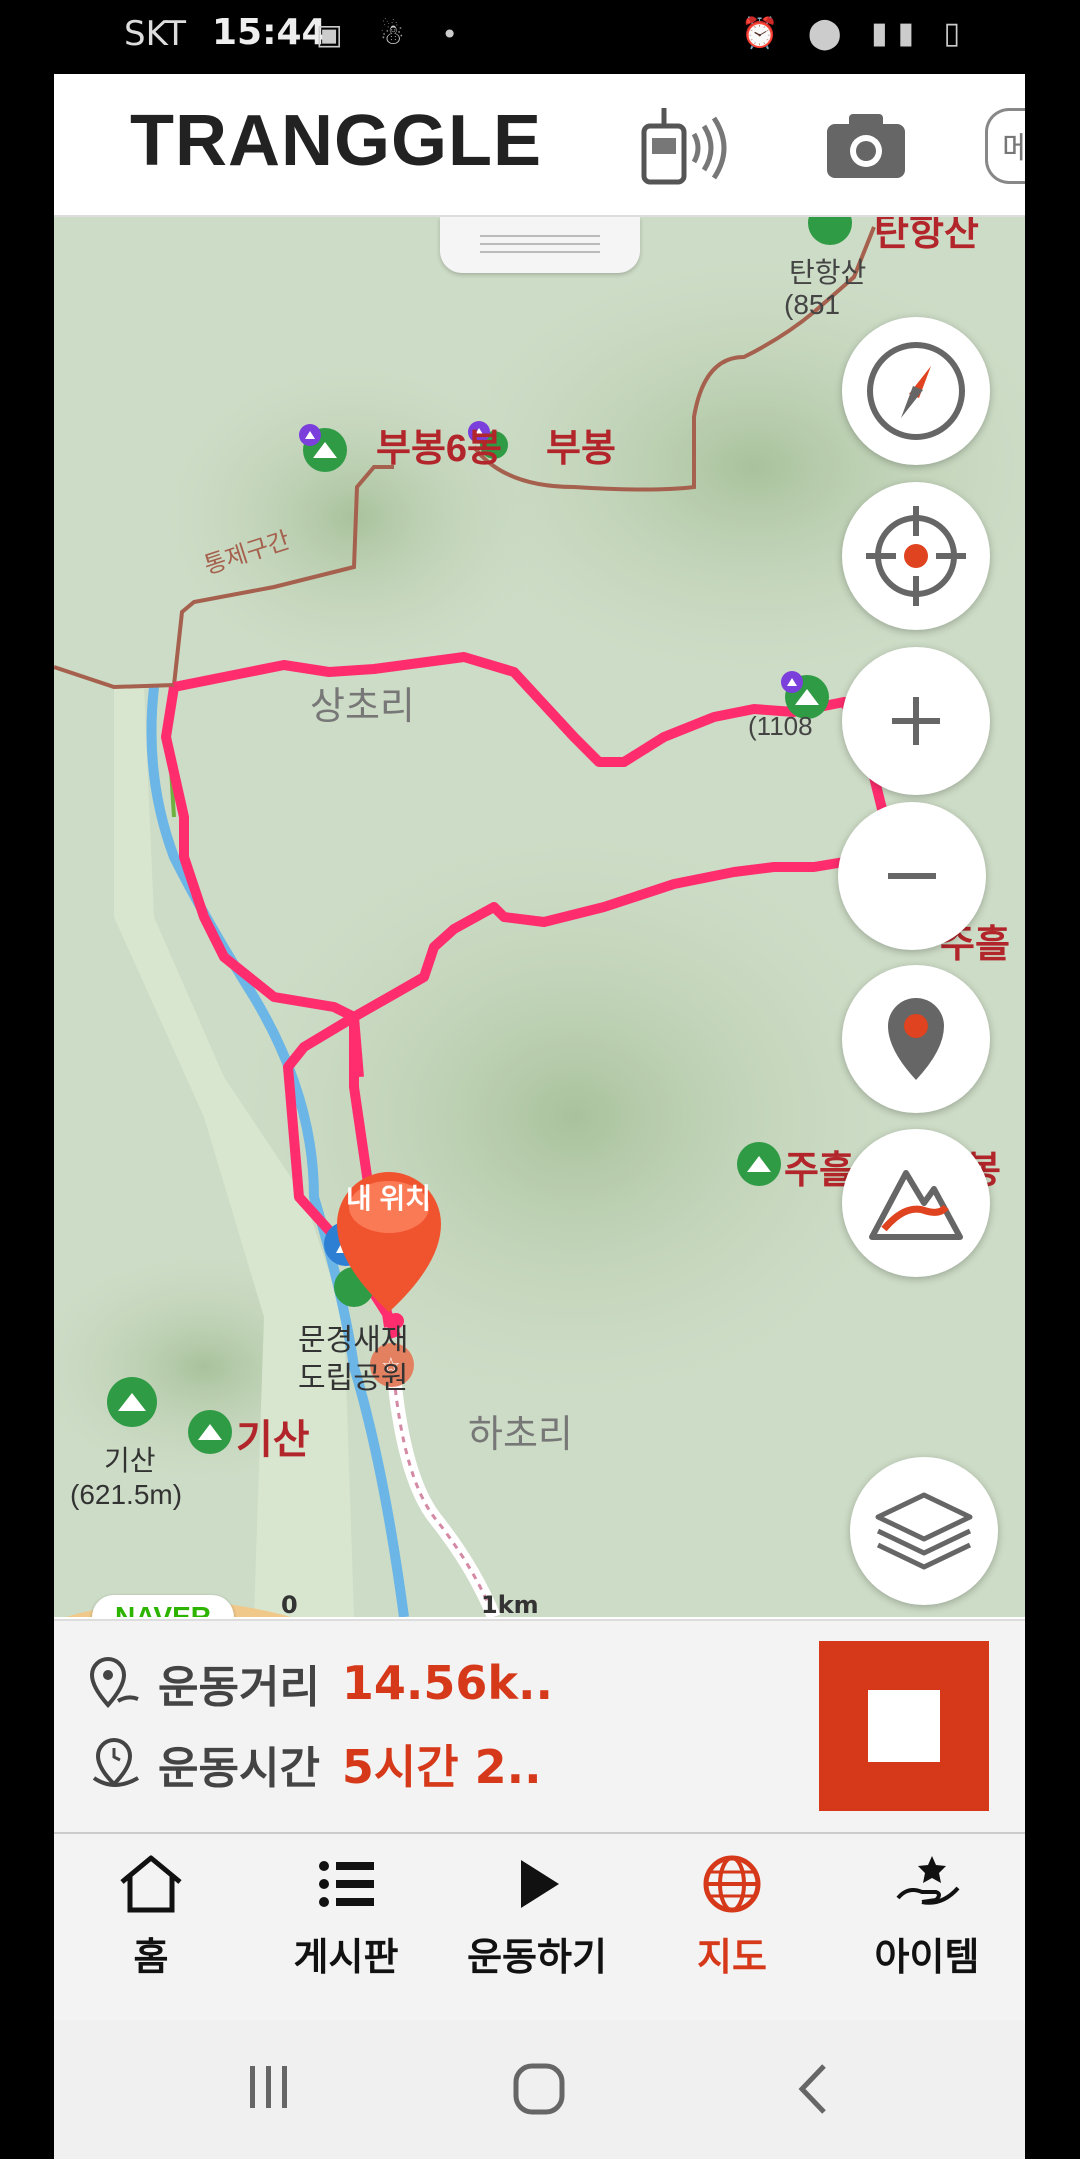  Describe the element at coordinates (539, 1726) in the screenshot. I see `exercise-stats-panel: 운동거리 14.56k.. 운동시간 5시간 2..` at that location.